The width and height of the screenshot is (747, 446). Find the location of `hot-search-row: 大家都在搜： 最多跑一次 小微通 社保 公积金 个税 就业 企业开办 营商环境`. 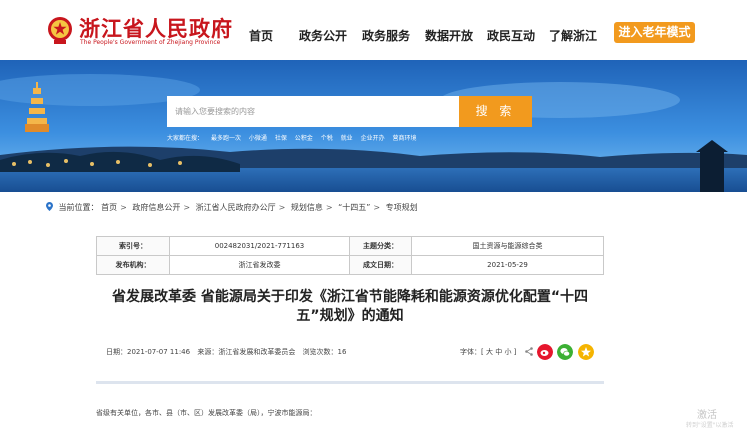

hot-search-row: 大家都在搜： 最多跑一次 小微通 社保 公积金 个税 就业 企业开办 营商环境 is located at coordinates (295, 137).